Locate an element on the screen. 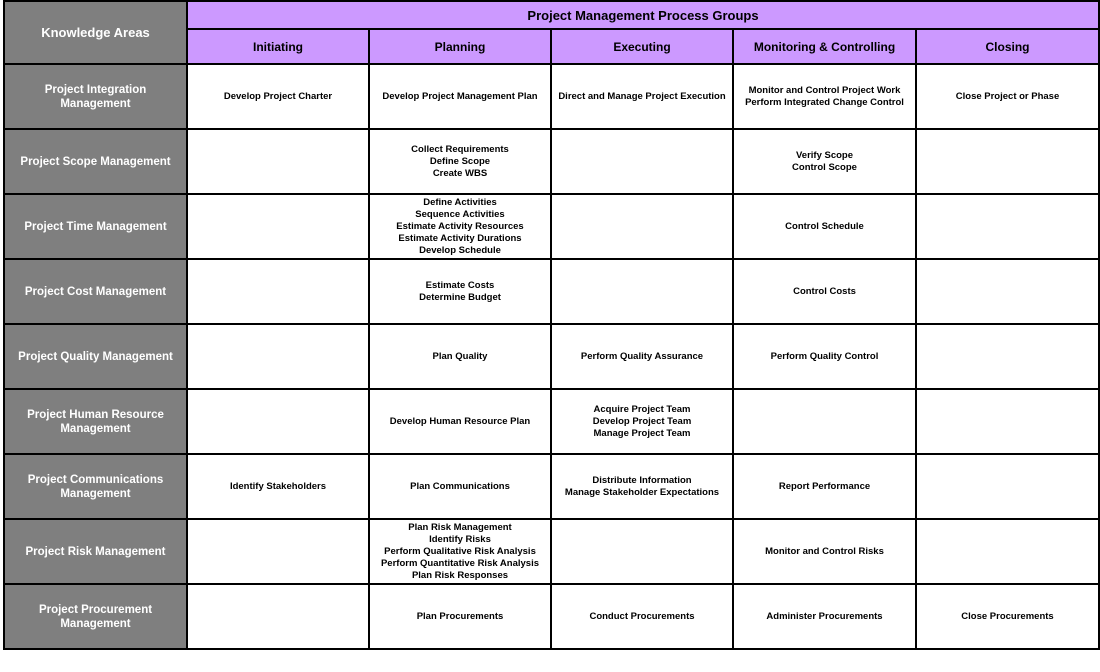 This screenshot has height=672, width=1100. process-cell-monitoring-controlling: Control Costs is located at coordinates (824, 291).